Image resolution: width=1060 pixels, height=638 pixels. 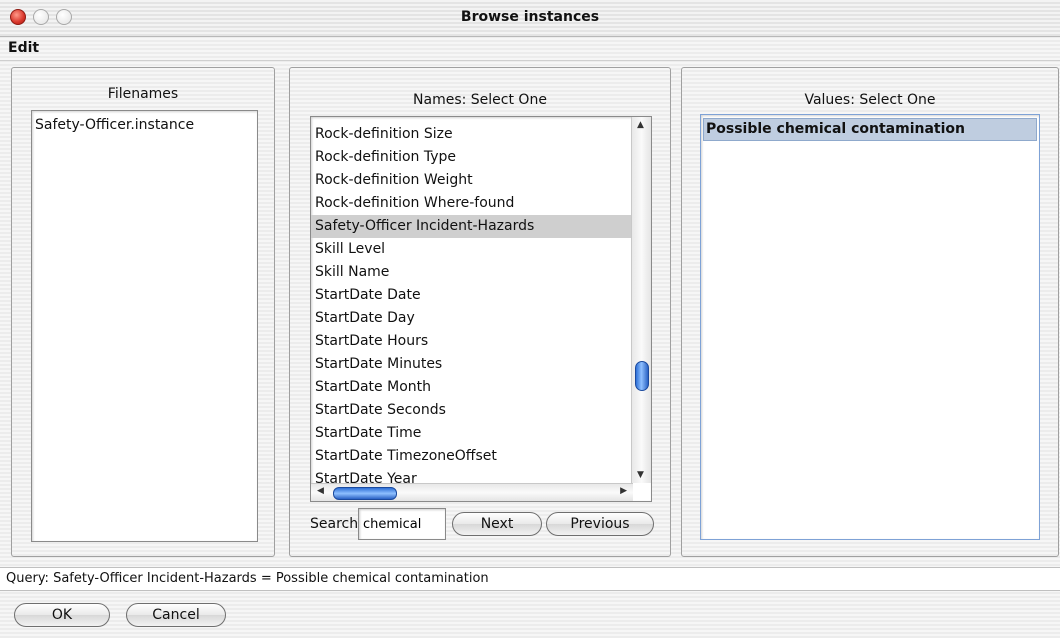 What do you see at coordinates (870, 129) in the screenshot?
I see `value-item: Possible chemical contamination` at bounding box center [870, 129].